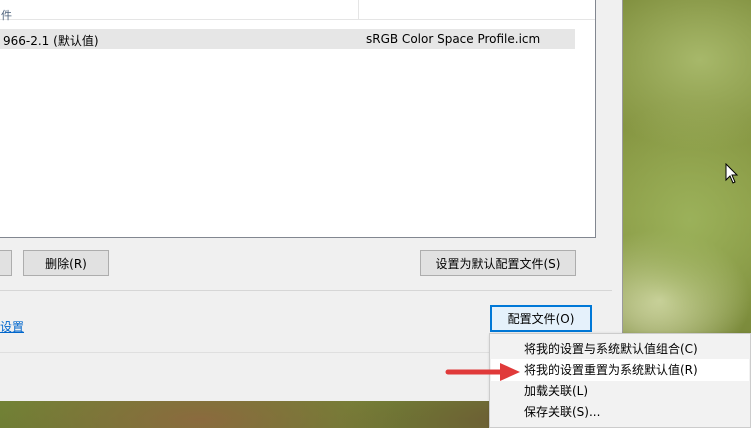 This screenshot has height=428, width=751. What do you see at coordinates (306, 290) in the screenshot?
I see `divider` at bounding box center [306, 290].